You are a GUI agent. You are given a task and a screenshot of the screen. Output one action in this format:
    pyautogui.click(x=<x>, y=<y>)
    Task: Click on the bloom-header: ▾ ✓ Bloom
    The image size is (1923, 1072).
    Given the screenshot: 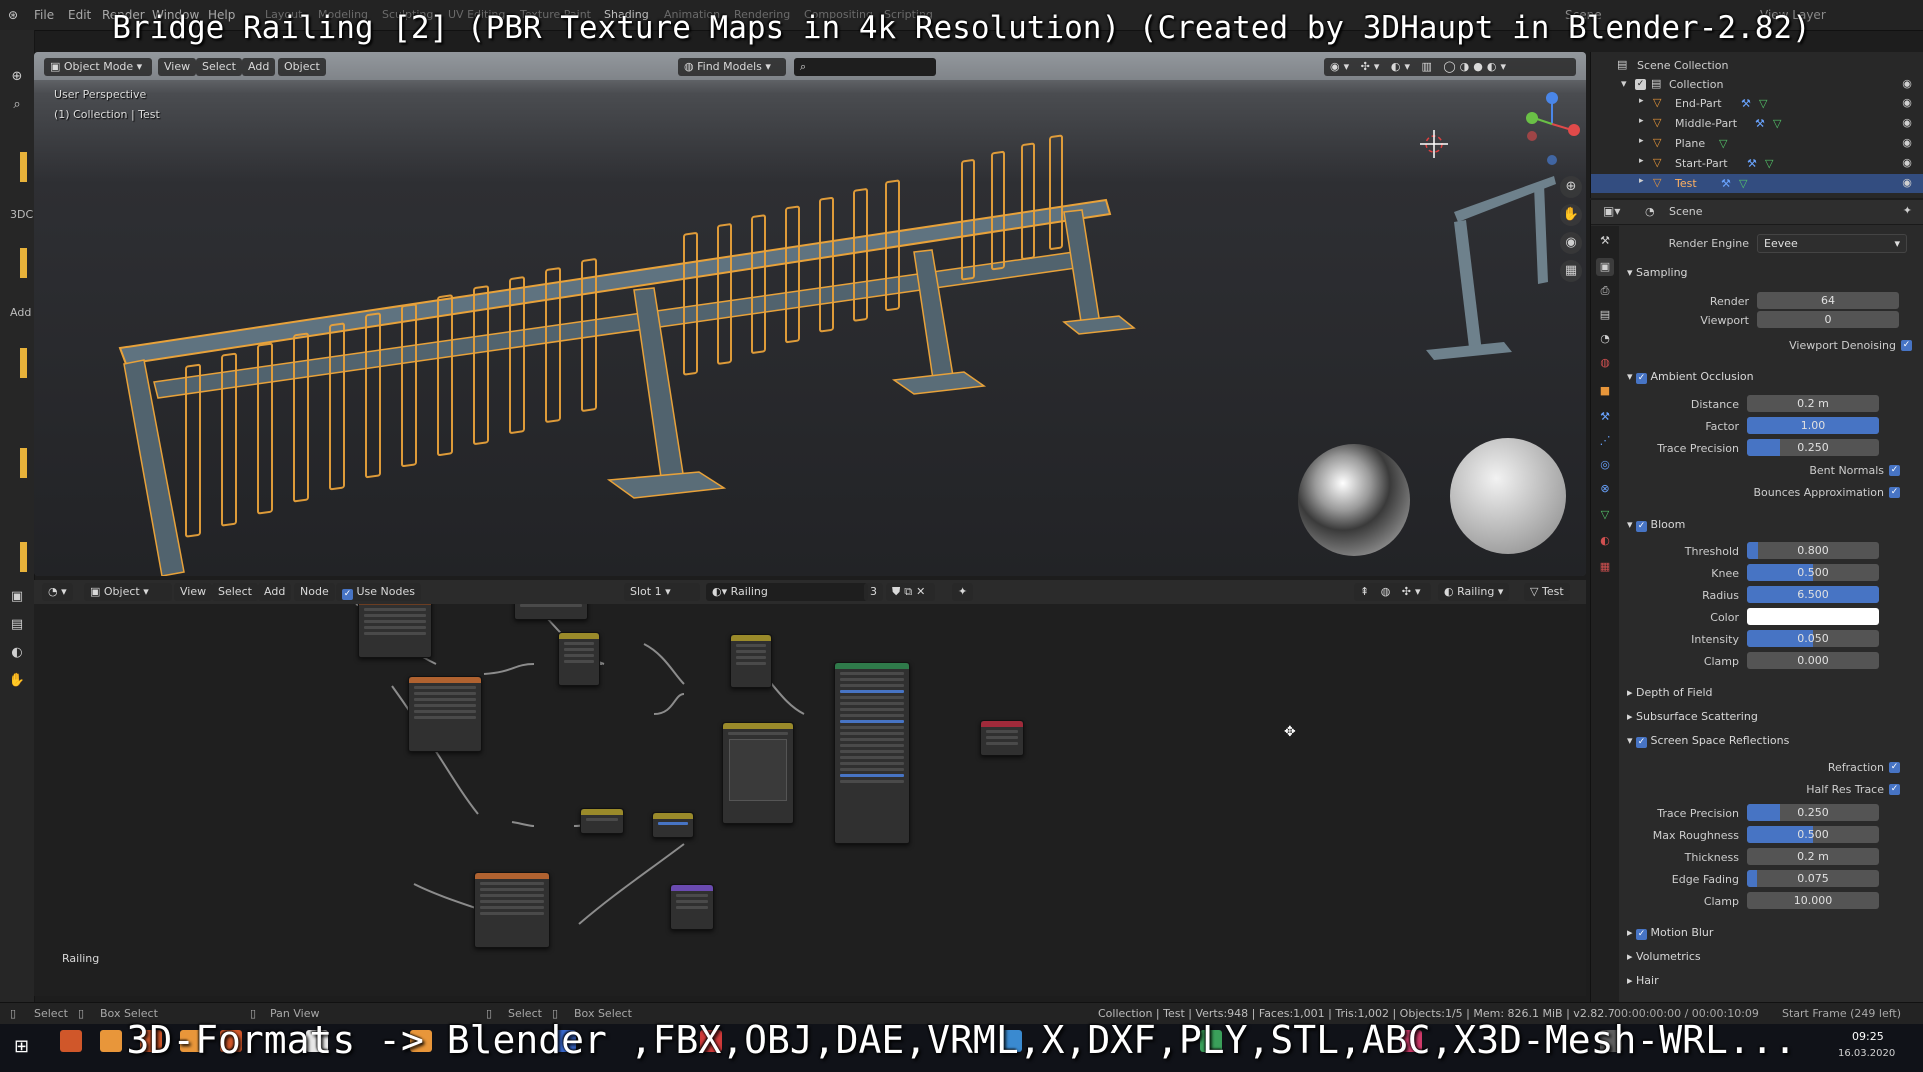 What is the action you would take?
    pyautogui.click(x=1656, y=525)
    